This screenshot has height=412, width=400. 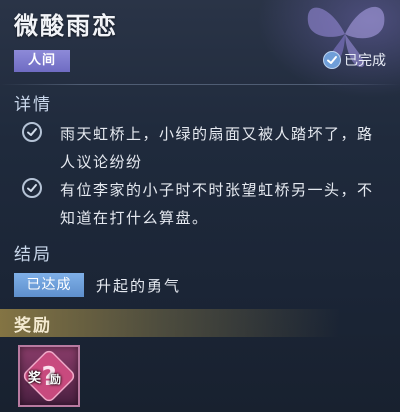 What do you see at coordinates (35, 378) in the screenshot?
I see `reward-item-label: 奖` at bounding box center [35, 378].